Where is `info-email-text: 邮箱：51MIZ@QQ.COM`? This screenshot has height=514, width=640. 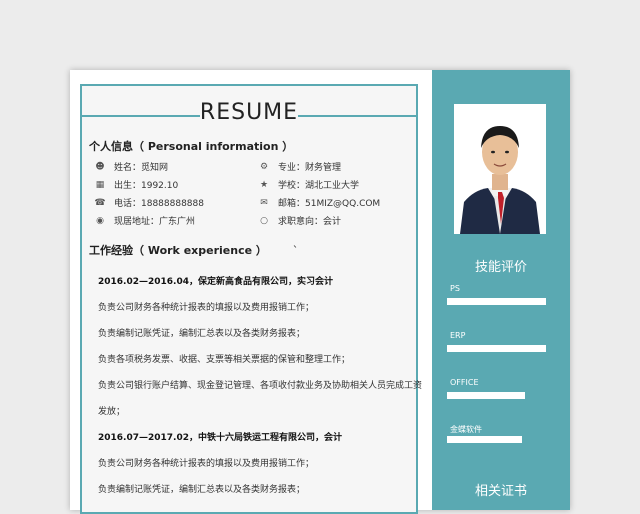
info-email-text: 邮箱：51MIZ@QQ.COM is located at coordinates (329, 204).